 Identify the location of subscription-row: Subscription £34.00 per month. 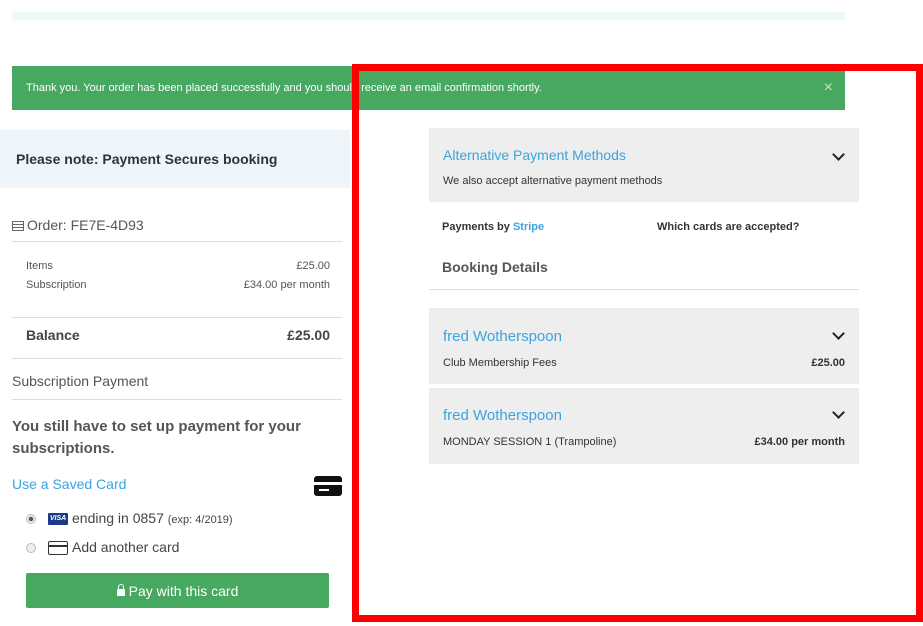
(178, 285).